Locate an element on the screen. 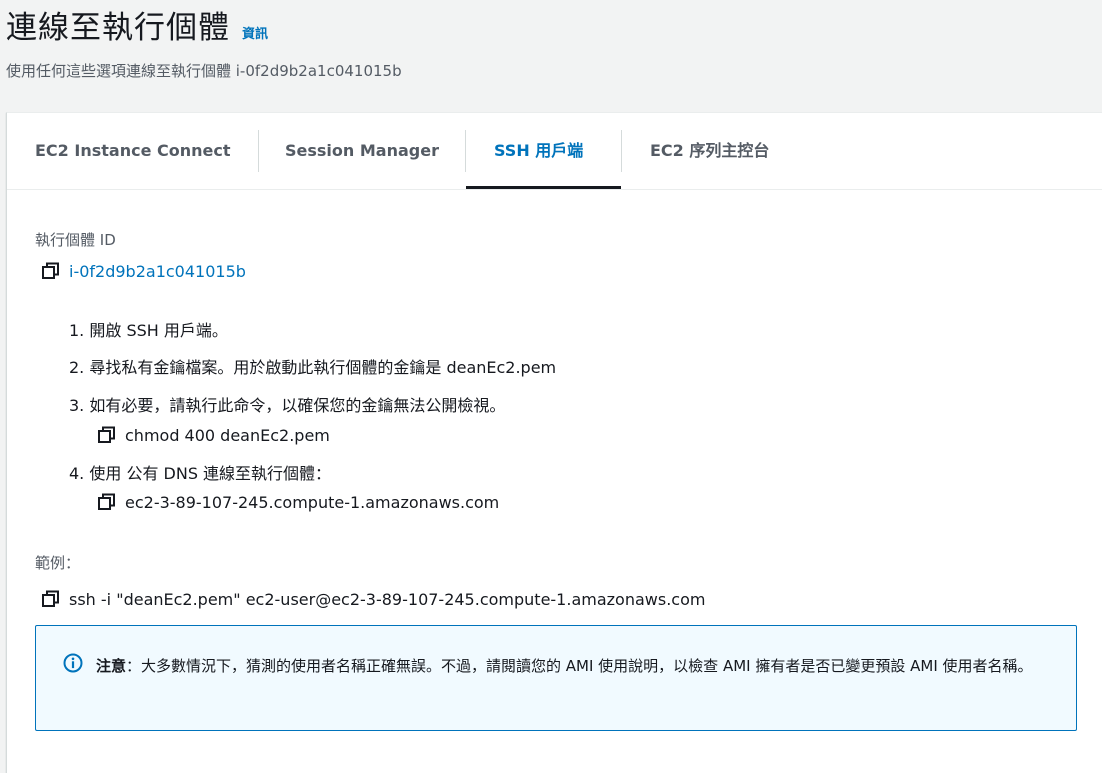 This screenshot has height=773, width=1102. chmod-command: chmod 400 deanEc2.pem is located at coordinates (227, 435).